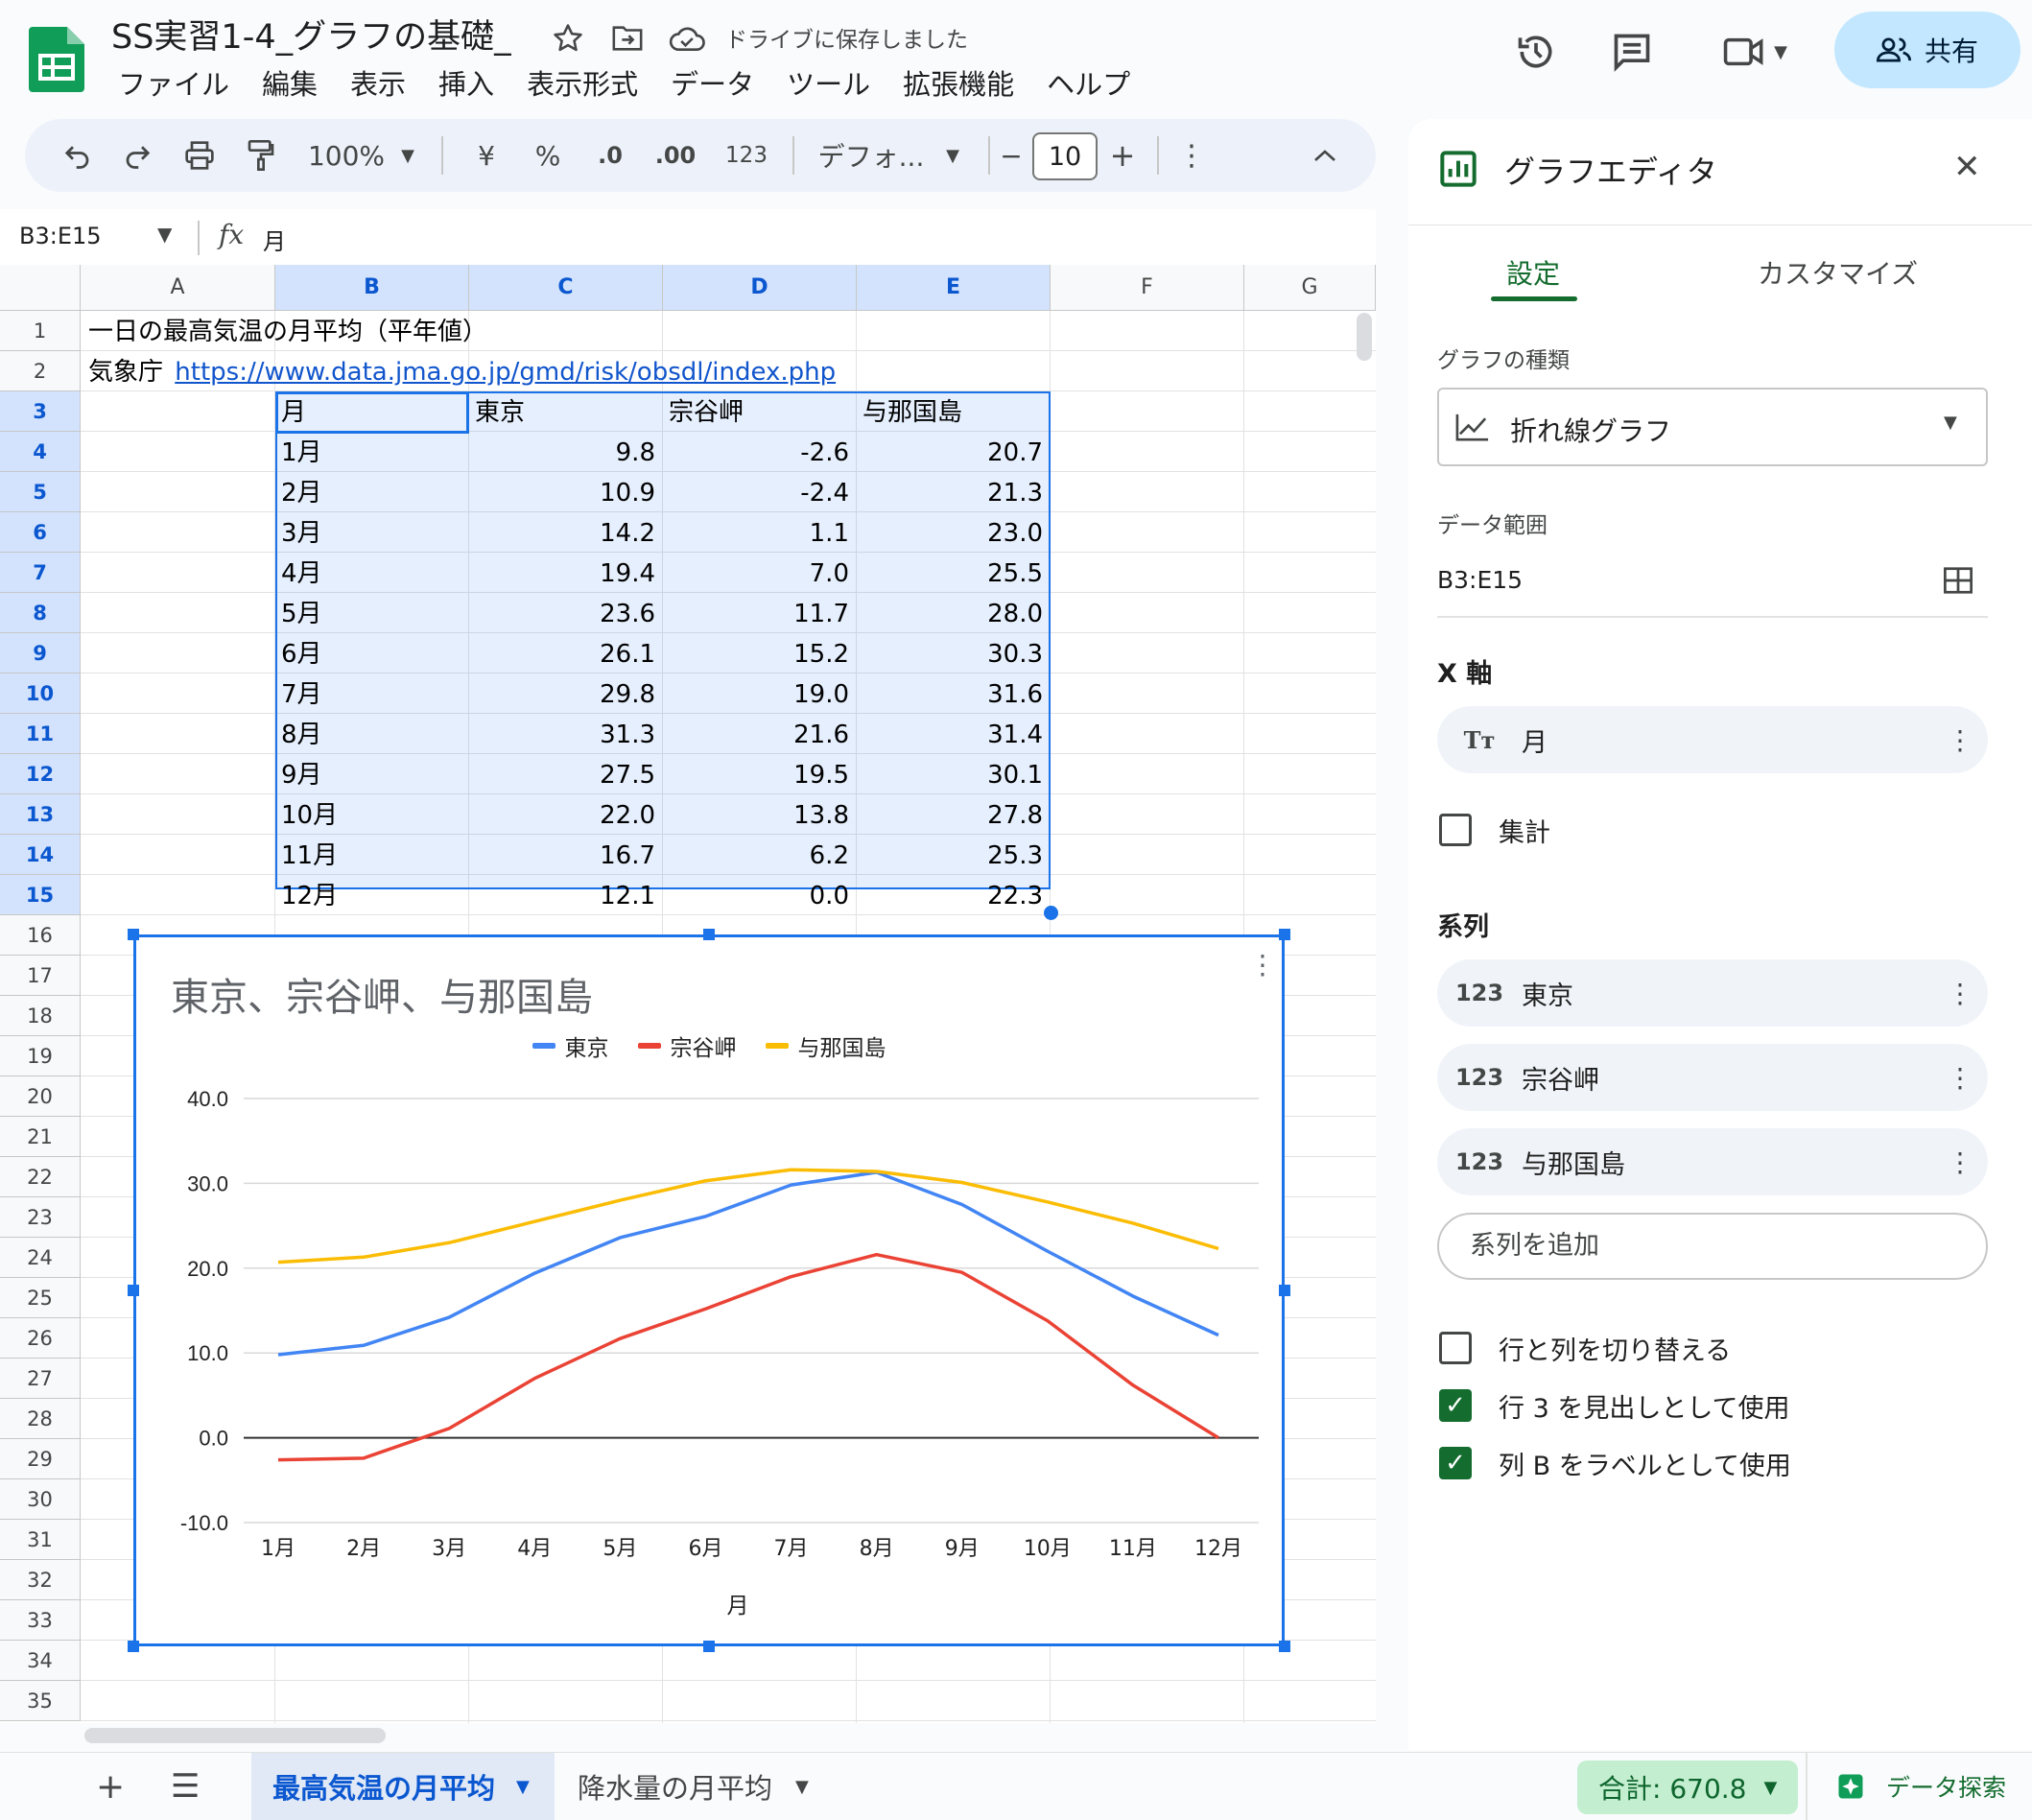  What do you see at coordinates (40, 774) in the screenshot?
I see `row-header: 12` at bounding box center [40, 774].